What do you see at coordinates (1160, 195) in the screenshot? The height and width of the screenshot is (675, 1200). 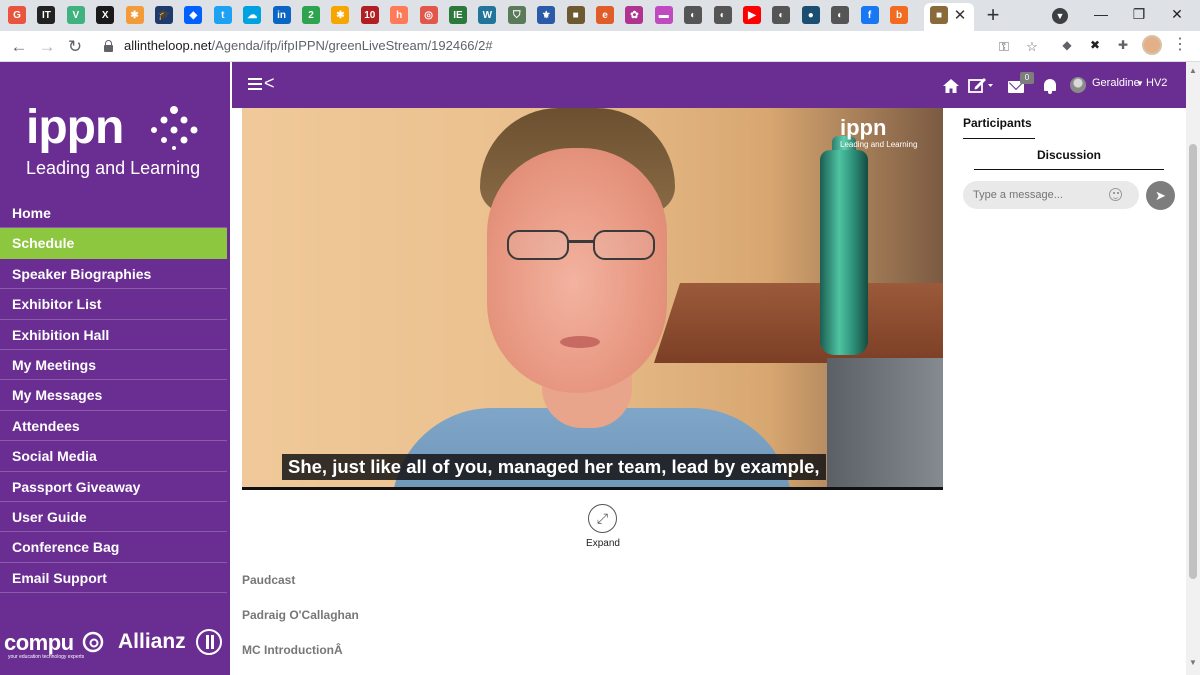 I see `send-button: ➤` at bounding box center [1160, 195].